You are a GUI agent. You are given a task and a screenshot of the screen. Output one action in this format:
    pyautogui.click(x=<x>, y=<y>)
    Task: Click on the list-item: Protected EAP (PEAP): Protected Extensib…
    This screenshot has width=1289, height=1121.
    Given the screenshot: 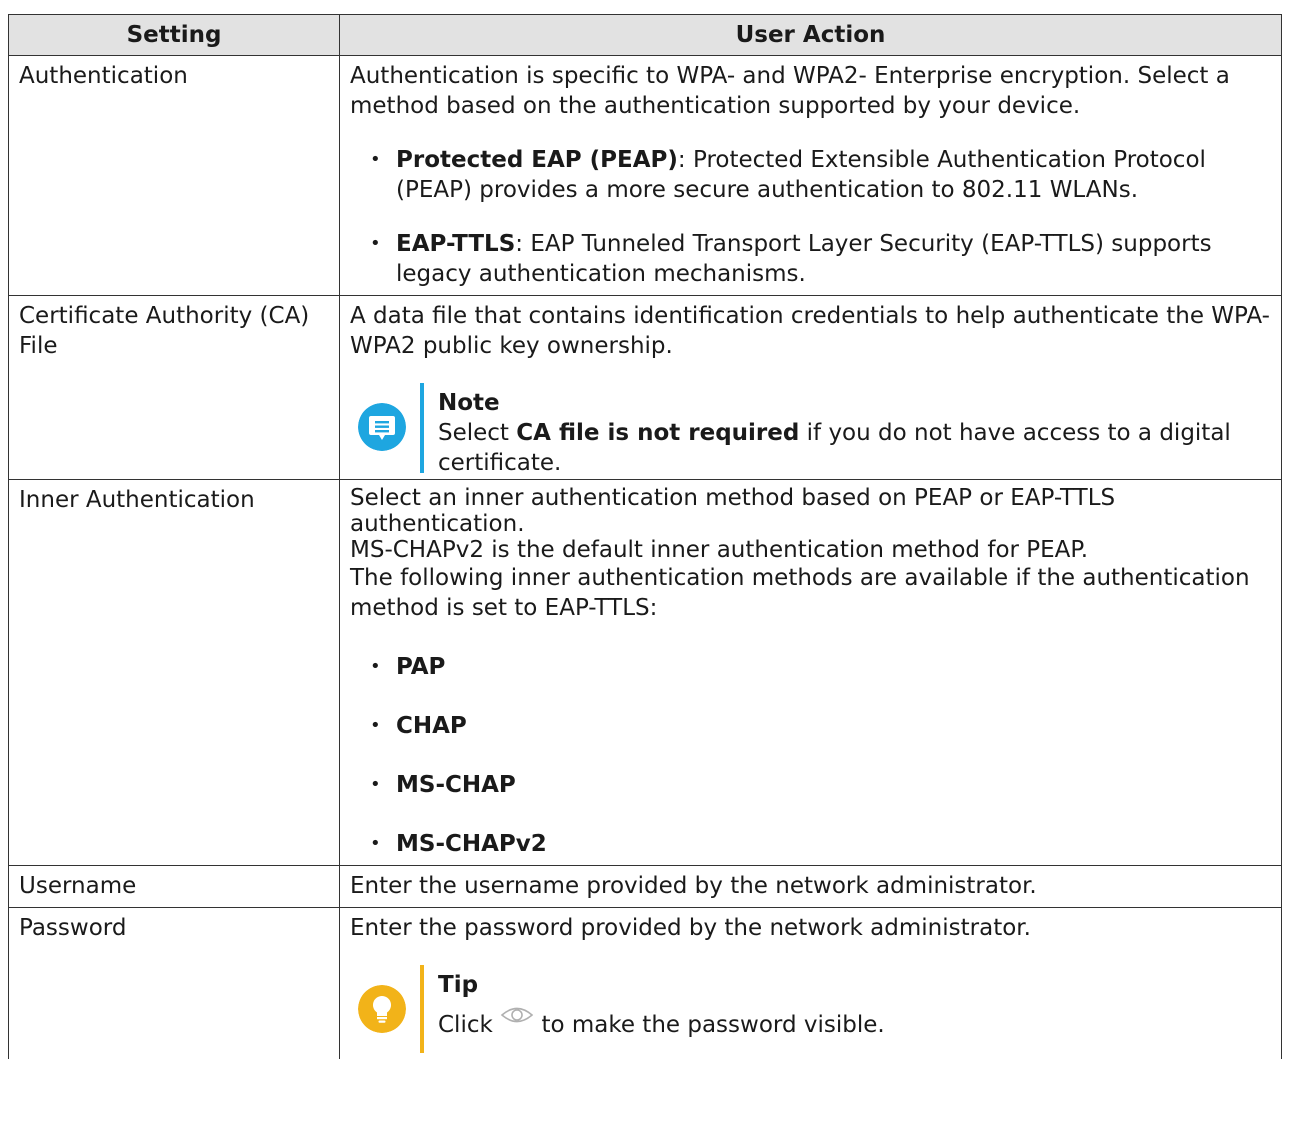 What is the action you would take?
    pyautogui.click(x=818, y=175)
    